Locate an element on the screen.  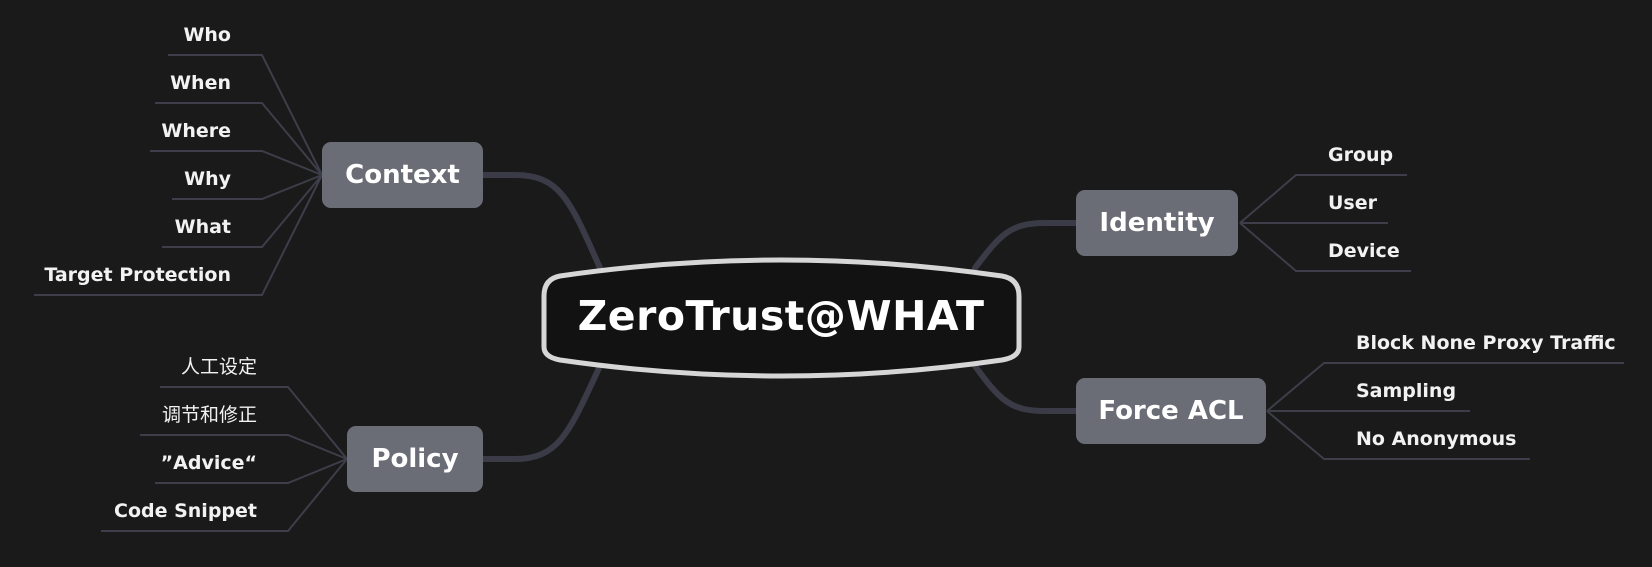
branch-policy: Policy is located at coordinates (415, 459).